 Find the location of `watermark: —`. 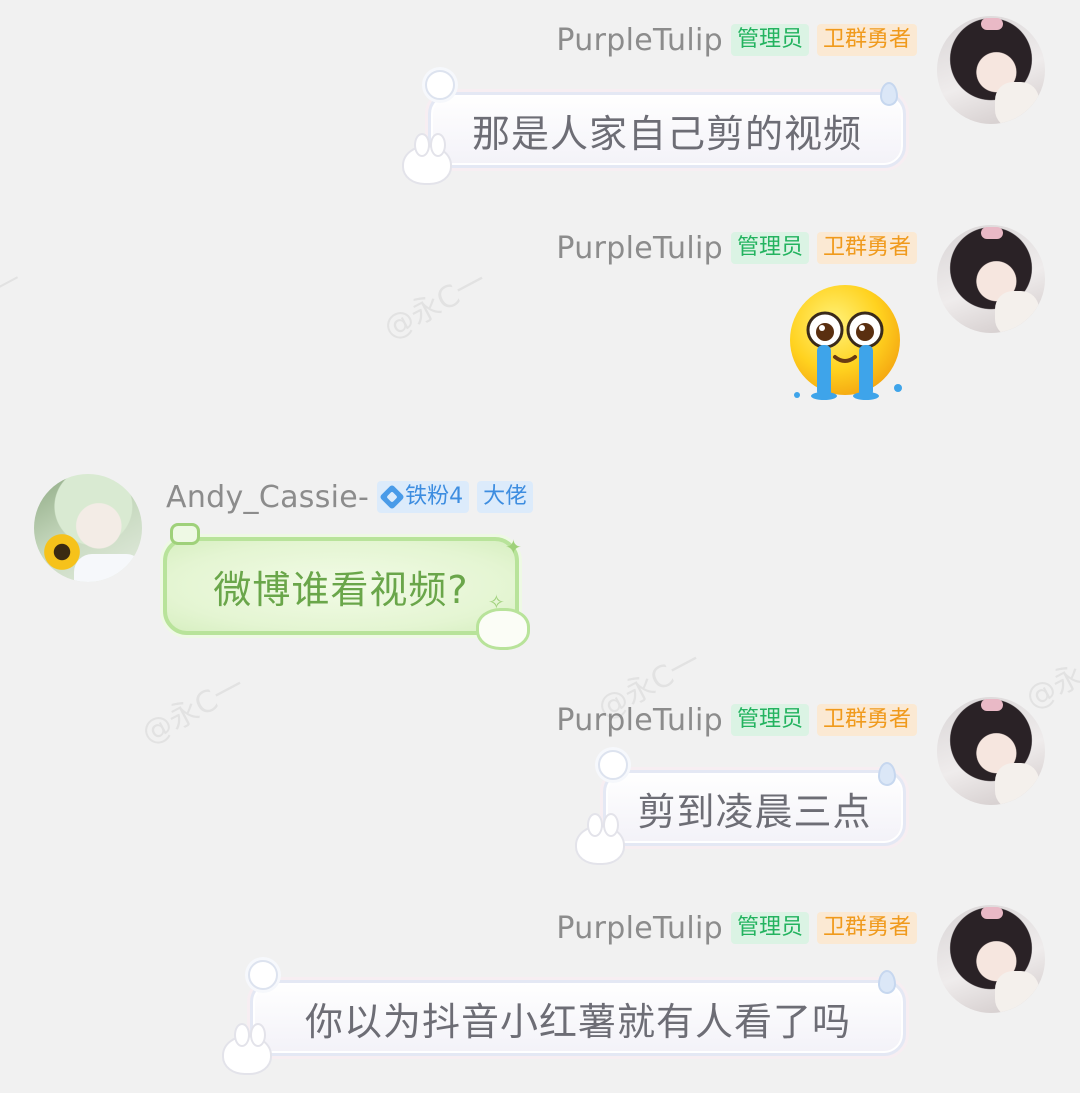

watermark: — is located at coordinates (13, 282).